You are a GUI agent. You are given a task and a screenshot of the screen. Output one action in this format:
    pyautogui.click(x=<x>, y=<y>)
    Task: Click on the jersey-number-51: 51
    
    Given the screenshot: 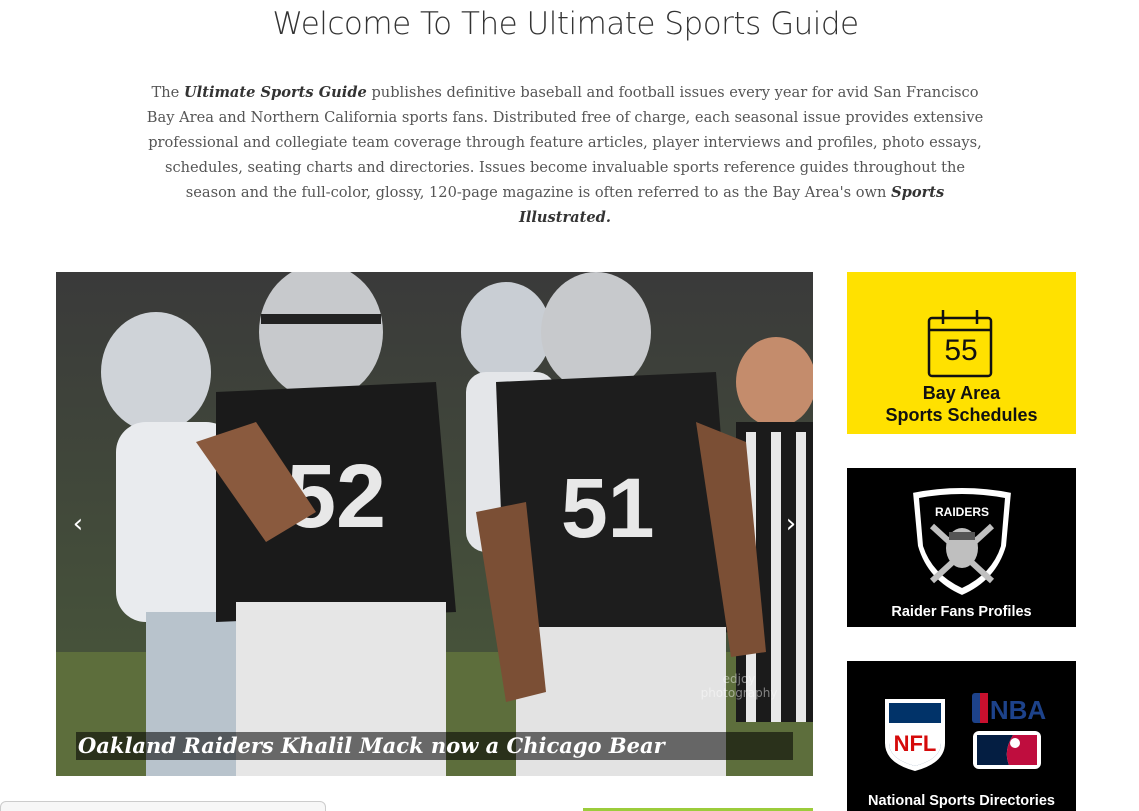 What is the action you would take?
    pyautogui.click(x=607, y=508)
    